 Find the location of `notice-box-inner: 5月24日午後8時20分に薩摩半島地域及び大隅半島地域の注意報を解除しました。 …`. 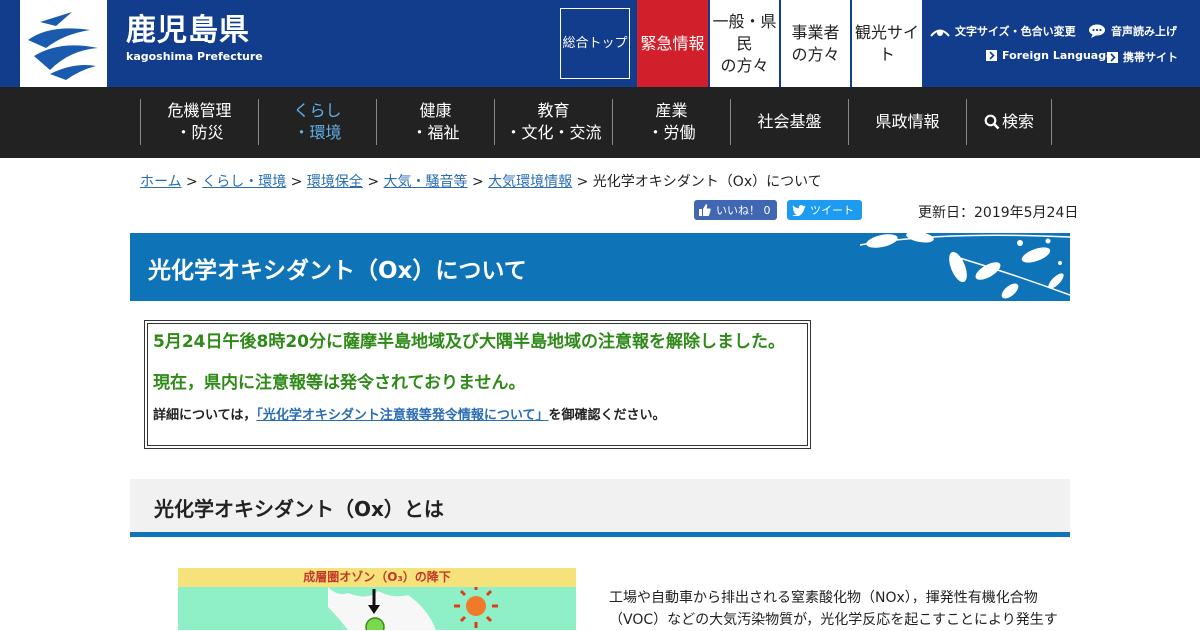

notice-box-inner: 5月24日午後8時20分に薩摩半島地域及び大隅半島地域の注意報を解除しました。 … is located at coordinates (477, 384).